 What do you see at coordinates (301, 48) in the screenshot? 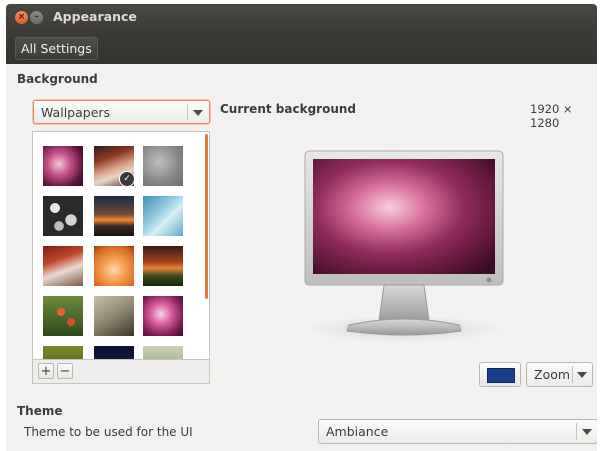
I see `toolbar: All Settings` at bounding box center [301, 48].